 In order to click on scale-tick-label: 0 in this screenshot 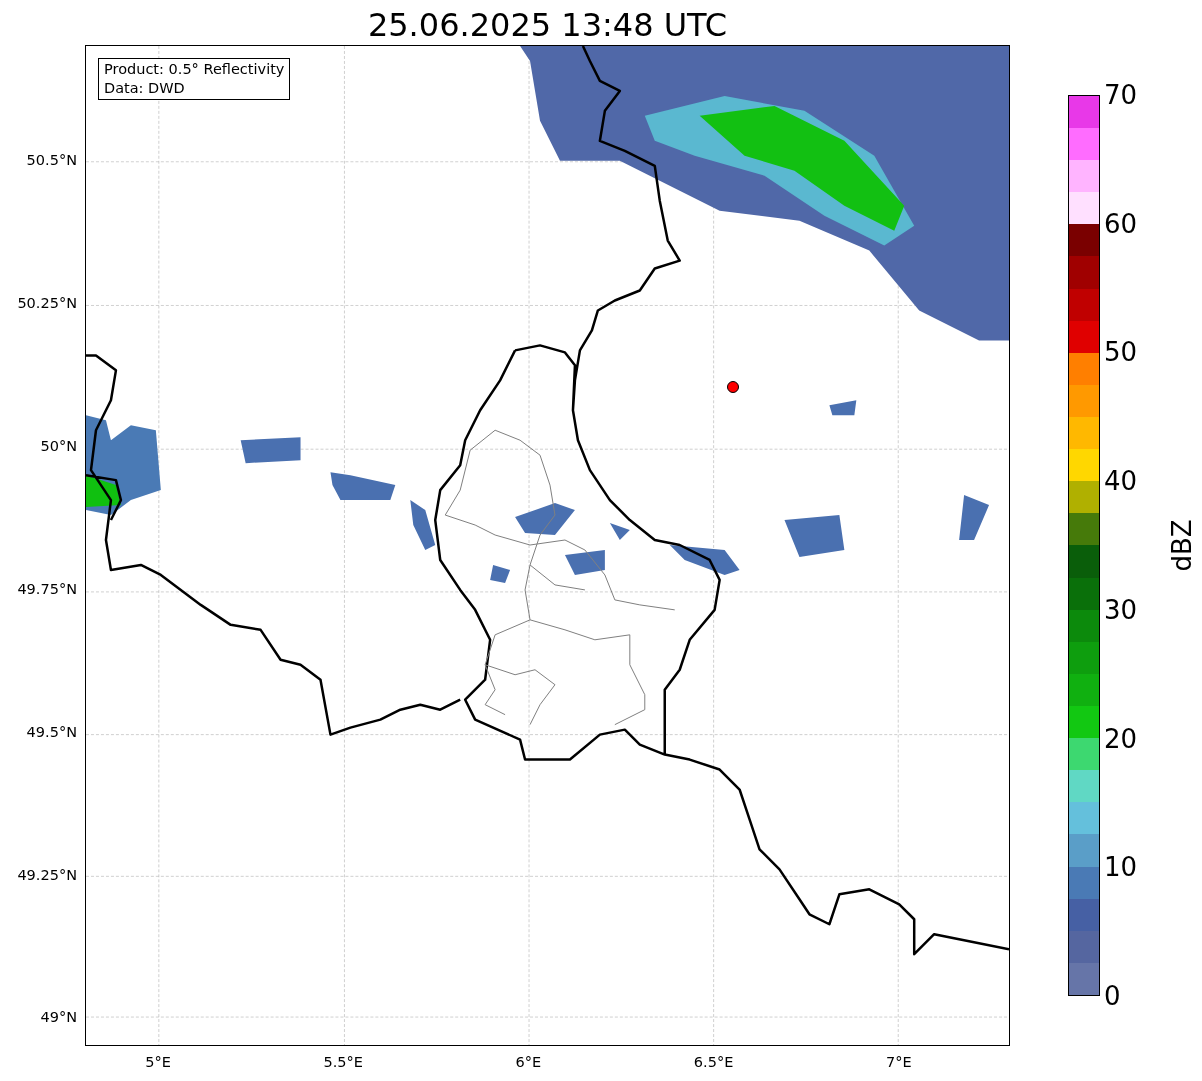, I will do `click(1112, 996)`.